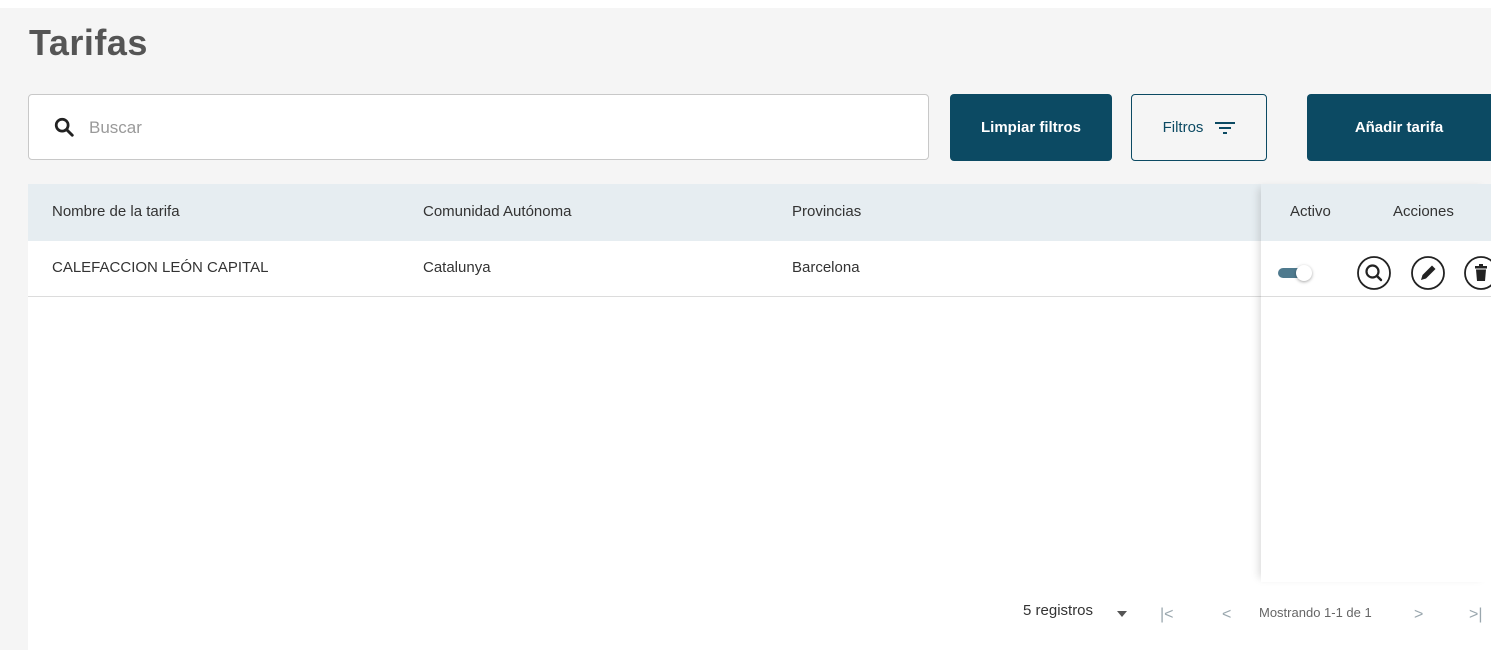 The image size is (1491, 650). I want to click on filter-icon, so click(1225, 127).